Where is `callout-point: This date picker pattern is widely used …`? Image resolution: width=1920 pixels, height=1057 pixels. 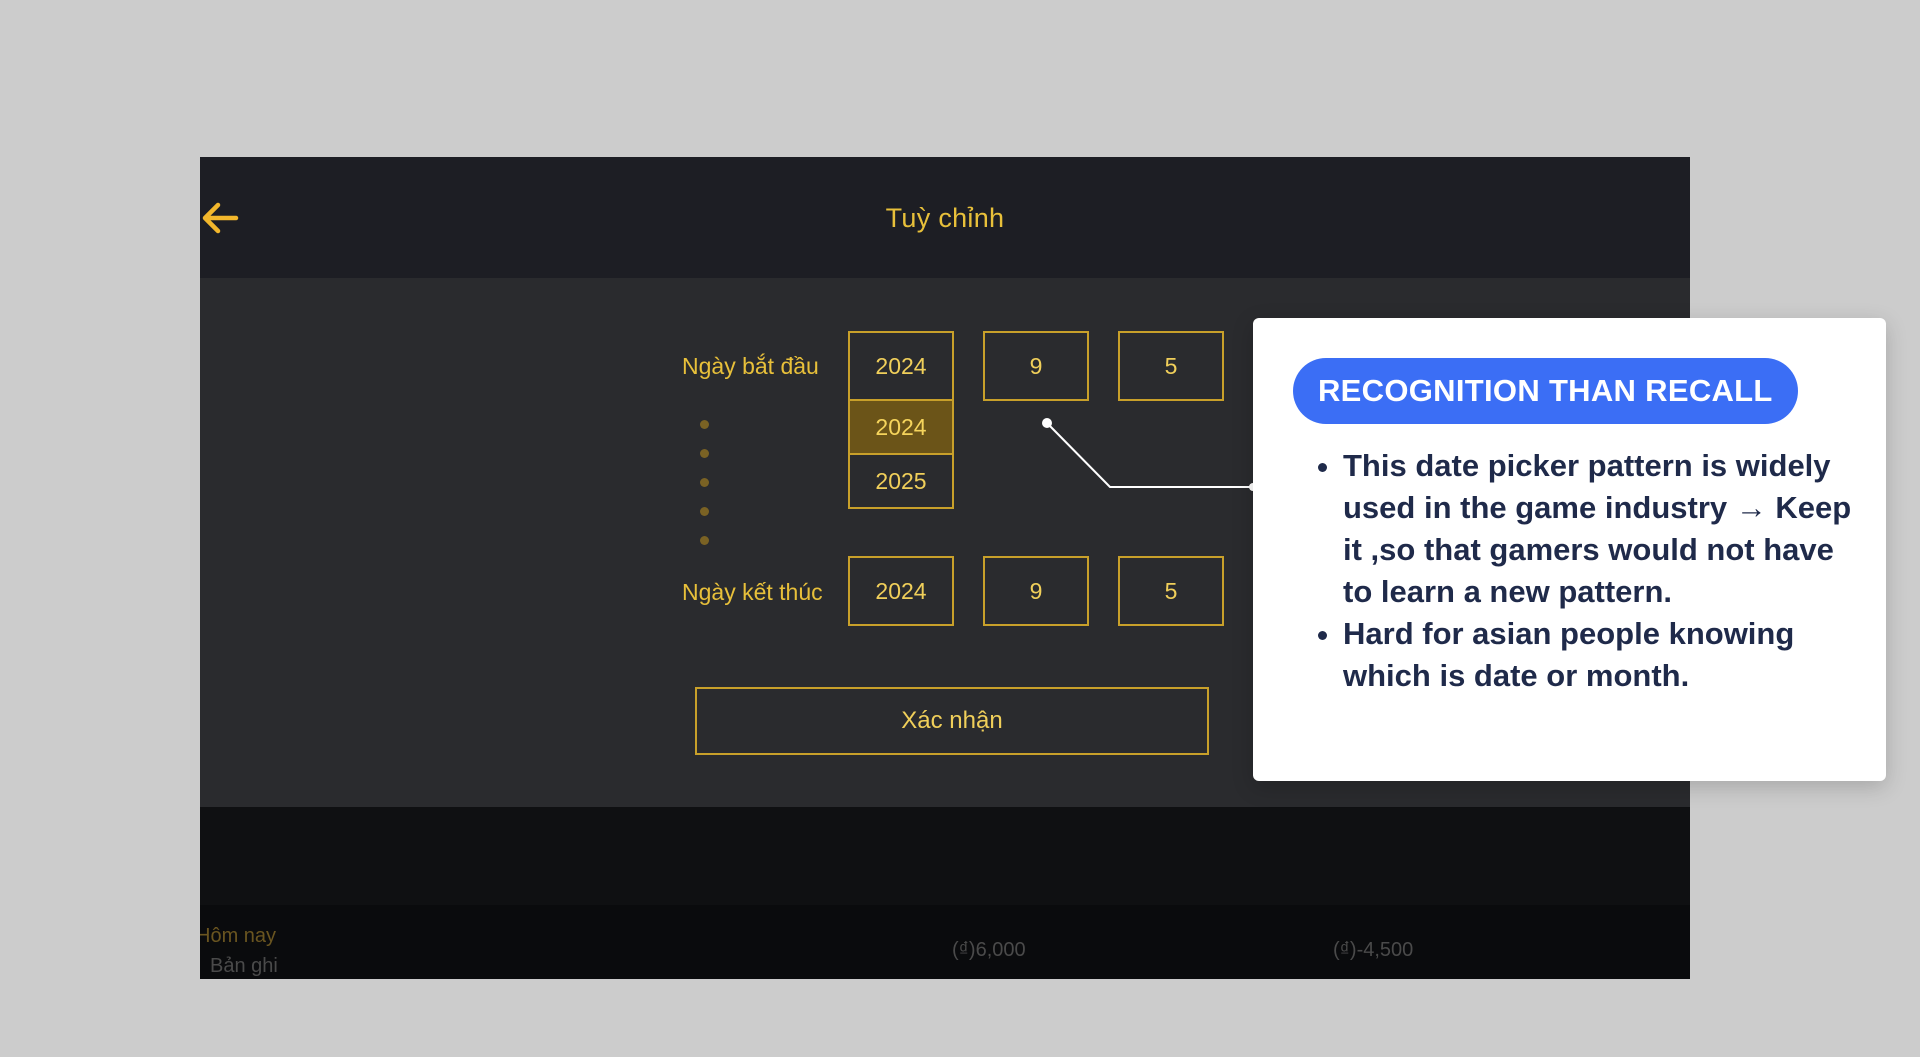
callout-point: This date picker pattern is widely used … is located at coordinates (1598, 529).